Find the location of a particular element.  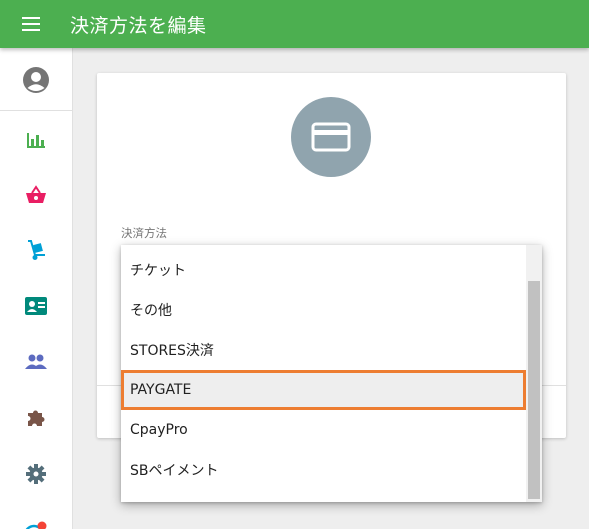

menu-icon is located at coordinates (36, 24).